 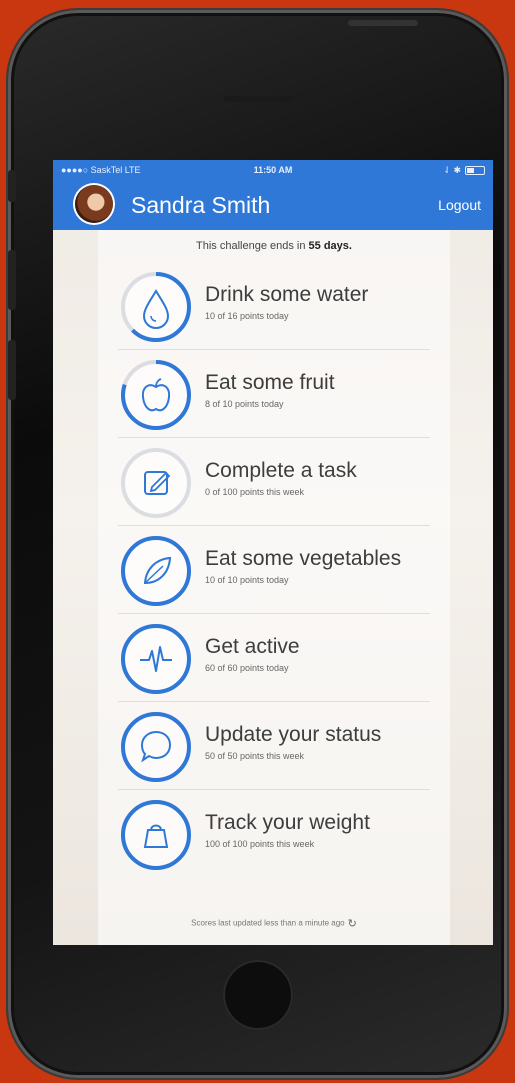 I want to click on logout-button: Logout, so click(x=459, y=205).